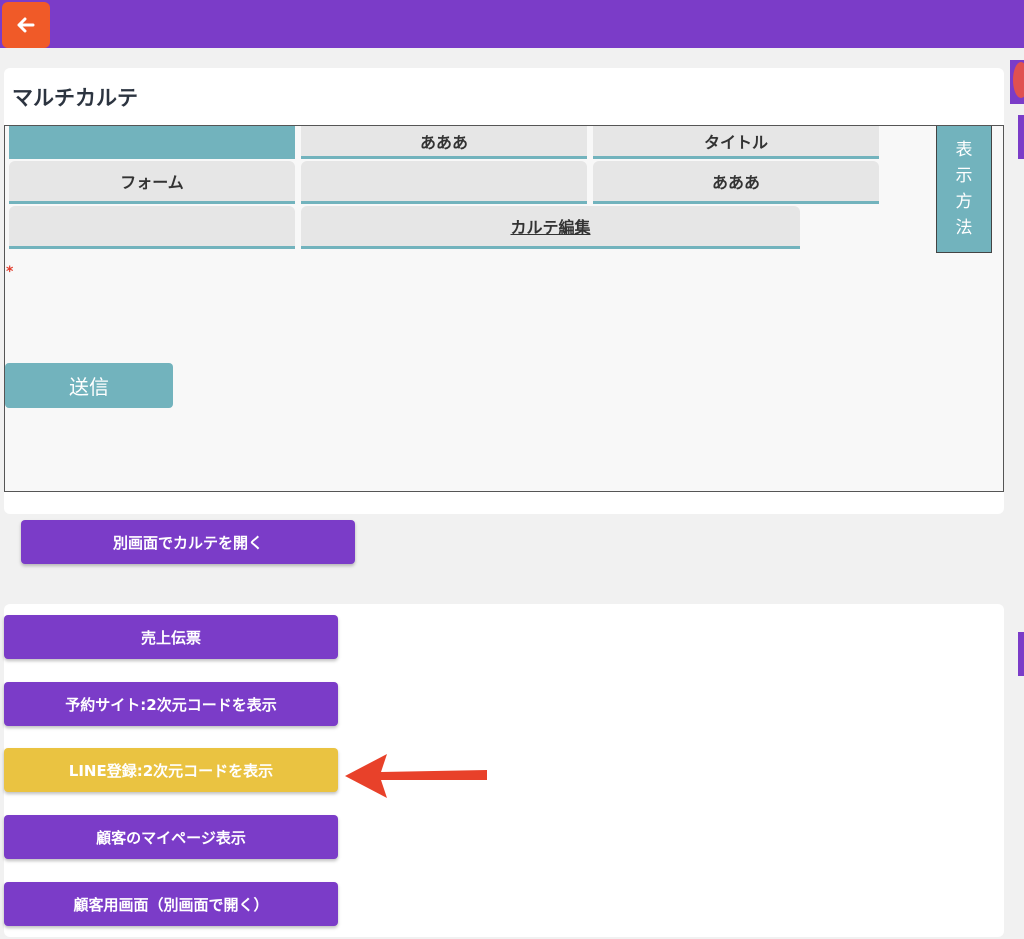 This screenshot has width=1024, height=939. What do you see at coordinates (736, 182) in the screenshot?
I see `tab-r2-c3: あああ` at bounding box center [736, 182].